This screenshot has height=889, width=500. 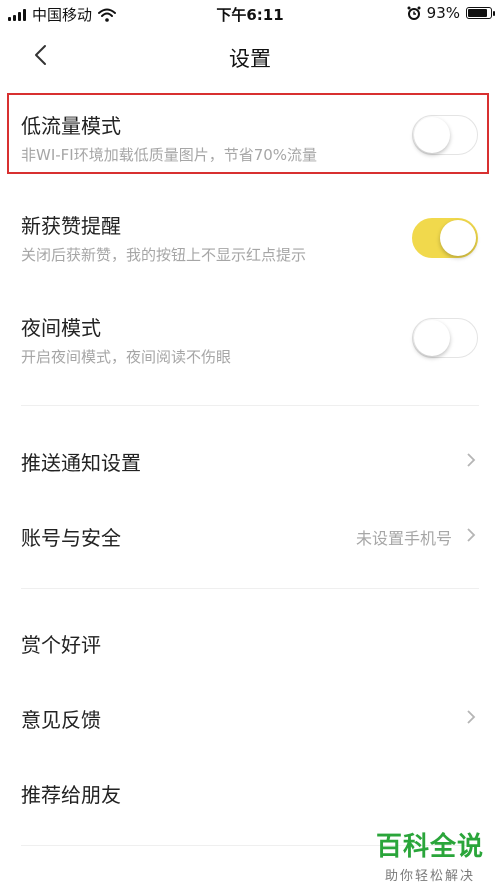 What do you see at coordinates (250, 460) in the screenshot?
I see `setting-push: 推送通知设置` at bounding box center [250, 460].